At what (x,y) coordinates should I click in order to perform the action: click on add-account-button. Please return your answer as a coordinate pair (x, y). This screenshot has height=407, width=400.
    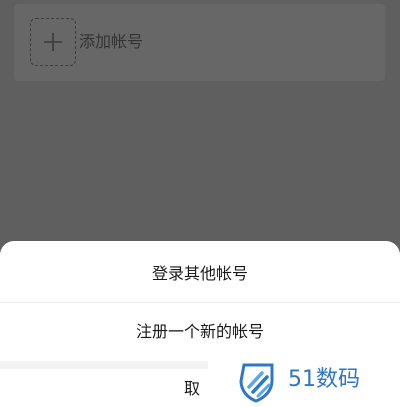
    Looking at the image, I should click on (53, 42).